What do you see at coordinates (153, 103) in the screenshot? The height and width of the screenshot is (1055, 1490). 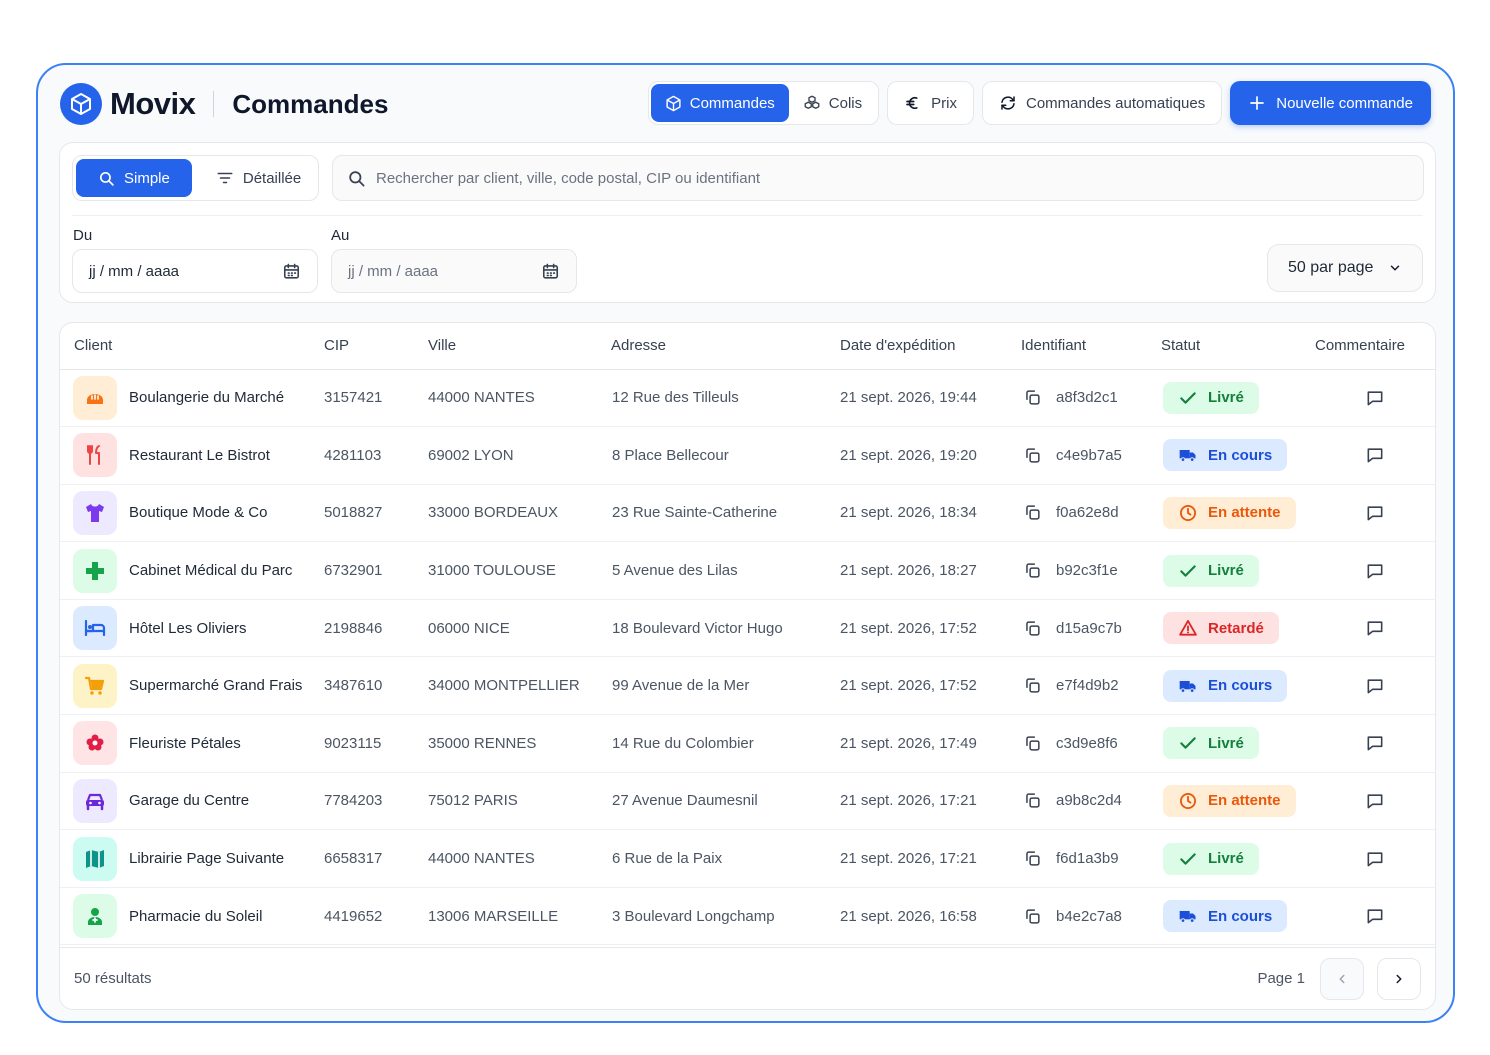 I see `brand-name: Movix` at bounding box center [153, 103].